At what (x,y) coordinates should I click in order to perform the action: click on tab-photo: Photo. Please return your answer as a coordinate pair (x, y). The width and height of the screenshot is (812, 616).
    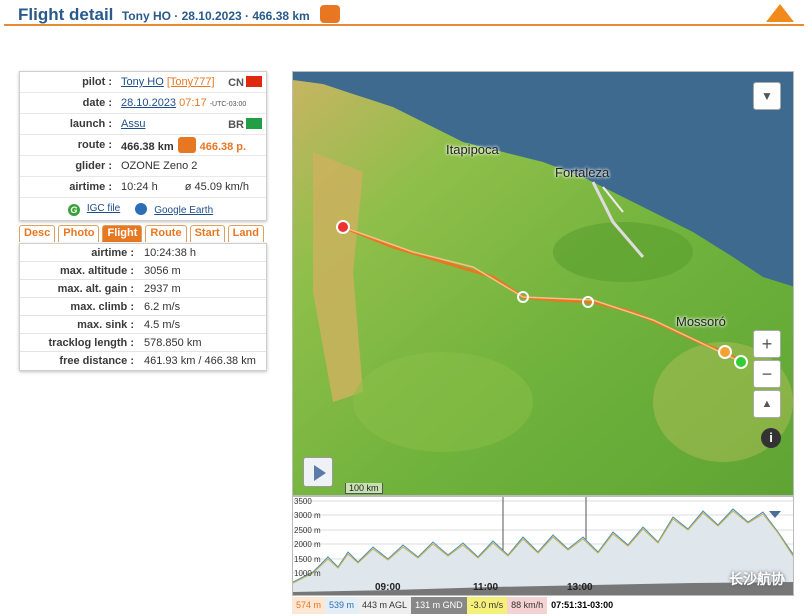
    Looking at the image, I should click on (79, 233).